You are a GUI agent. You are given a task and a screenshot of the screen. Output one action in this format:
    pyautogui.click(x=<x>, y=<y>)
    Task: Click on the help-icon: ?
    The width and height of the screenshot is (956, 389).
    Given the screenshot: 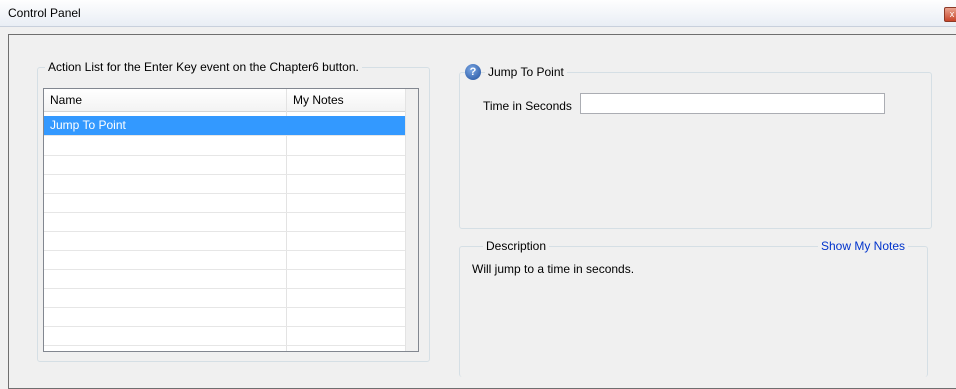 What is the action you would take?
    pyautogui.click(x=473, y=72)
    